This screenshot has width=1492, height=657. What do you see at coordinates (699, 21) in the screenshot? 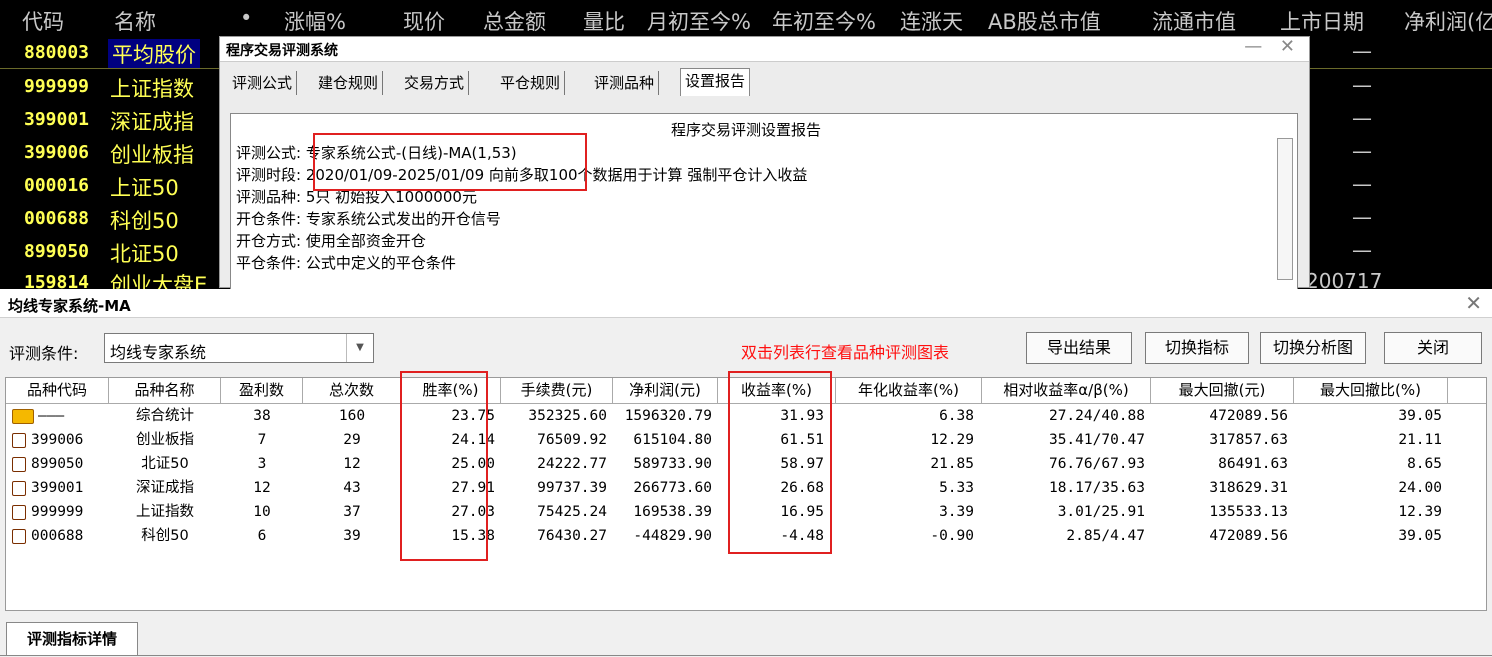
I see `col-mtd: 月初至今%` at bounding box center [699, 21].